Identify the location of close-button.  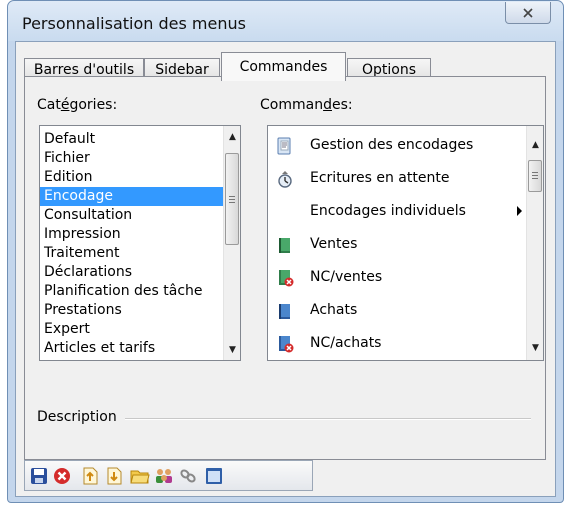
(528, 13).